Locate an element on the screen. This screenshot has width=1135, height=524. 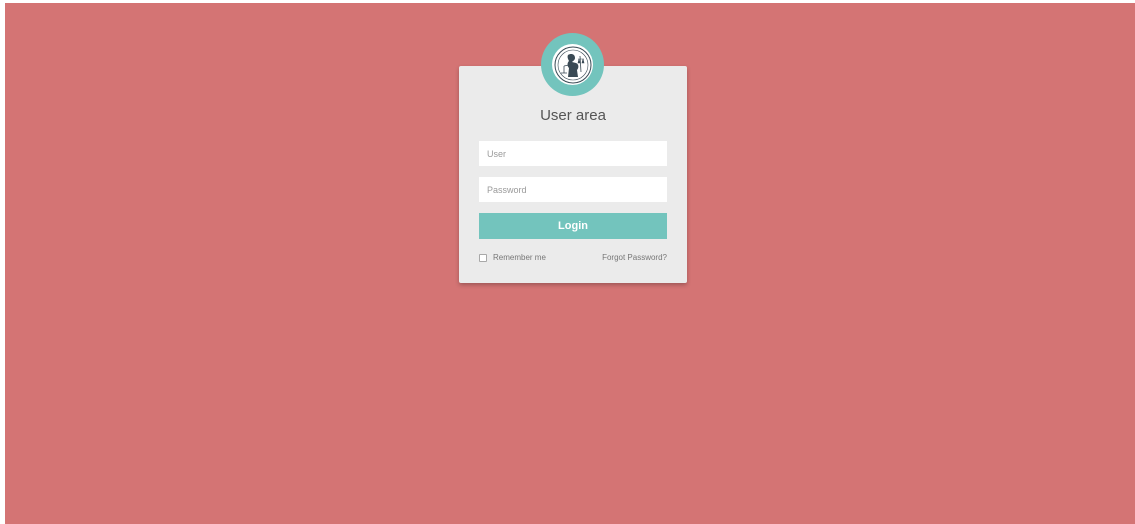
lady-justice-icon is located at coordinates (572, 64).